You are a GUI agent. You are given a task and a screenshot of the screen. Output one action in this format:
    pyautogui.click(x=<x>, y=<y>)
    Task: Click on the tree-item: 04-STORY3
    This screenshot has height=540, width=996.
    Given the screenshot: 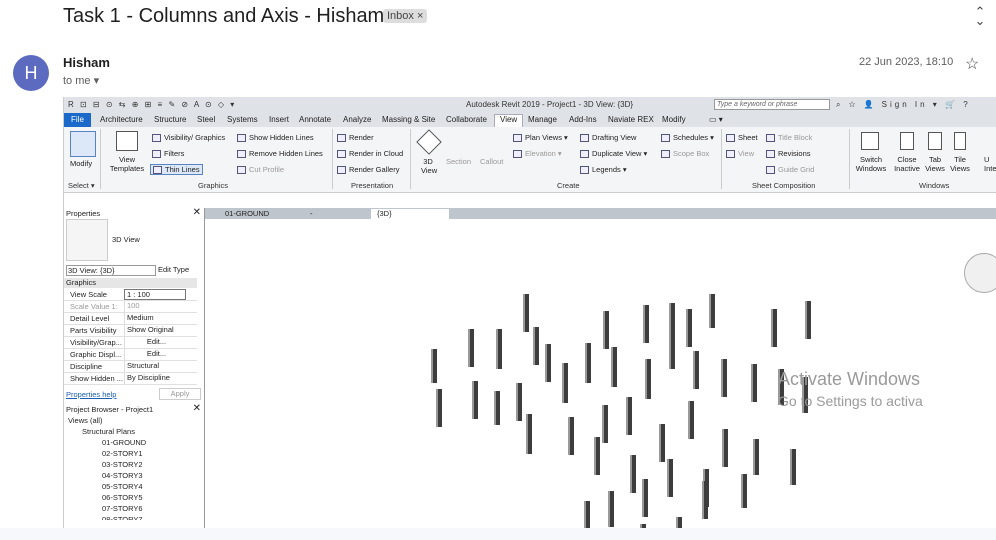 What is the action you would take?
    pyautogui.click(x=122, y=475)
    